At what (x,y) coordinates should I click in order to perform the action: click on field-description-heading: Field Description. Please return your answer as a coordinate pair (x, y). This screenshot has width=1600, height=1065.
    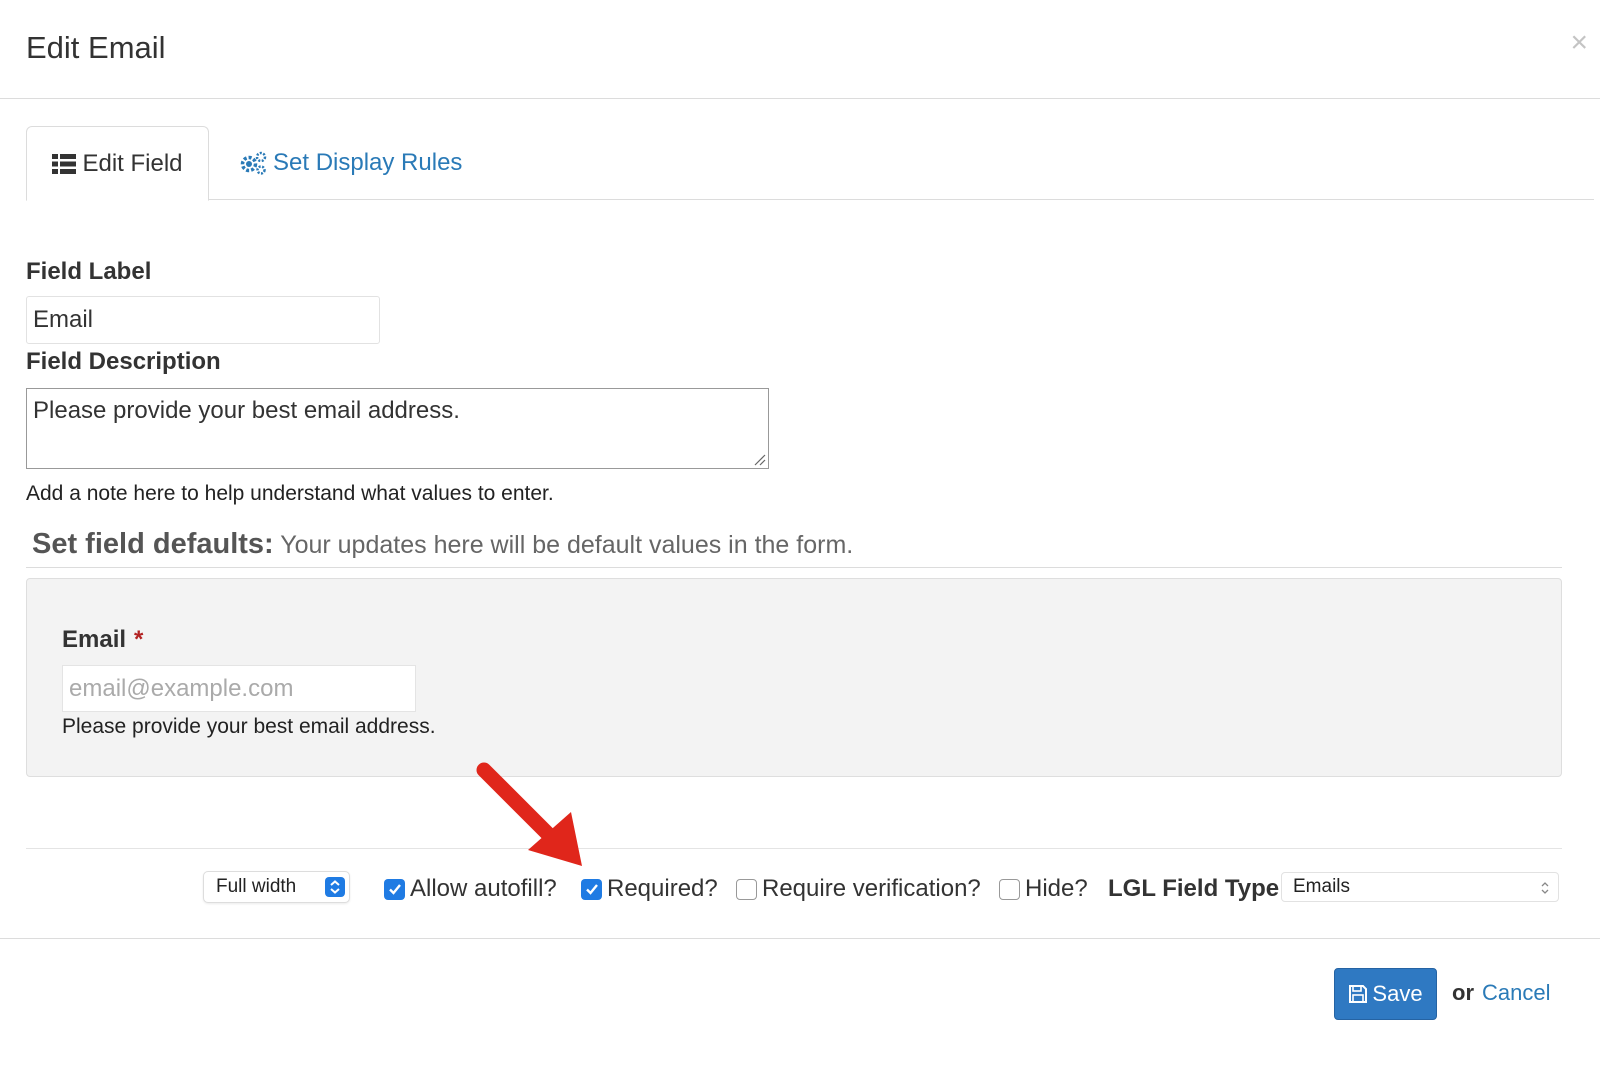
    Looking at the image, I should click on (123, 361).